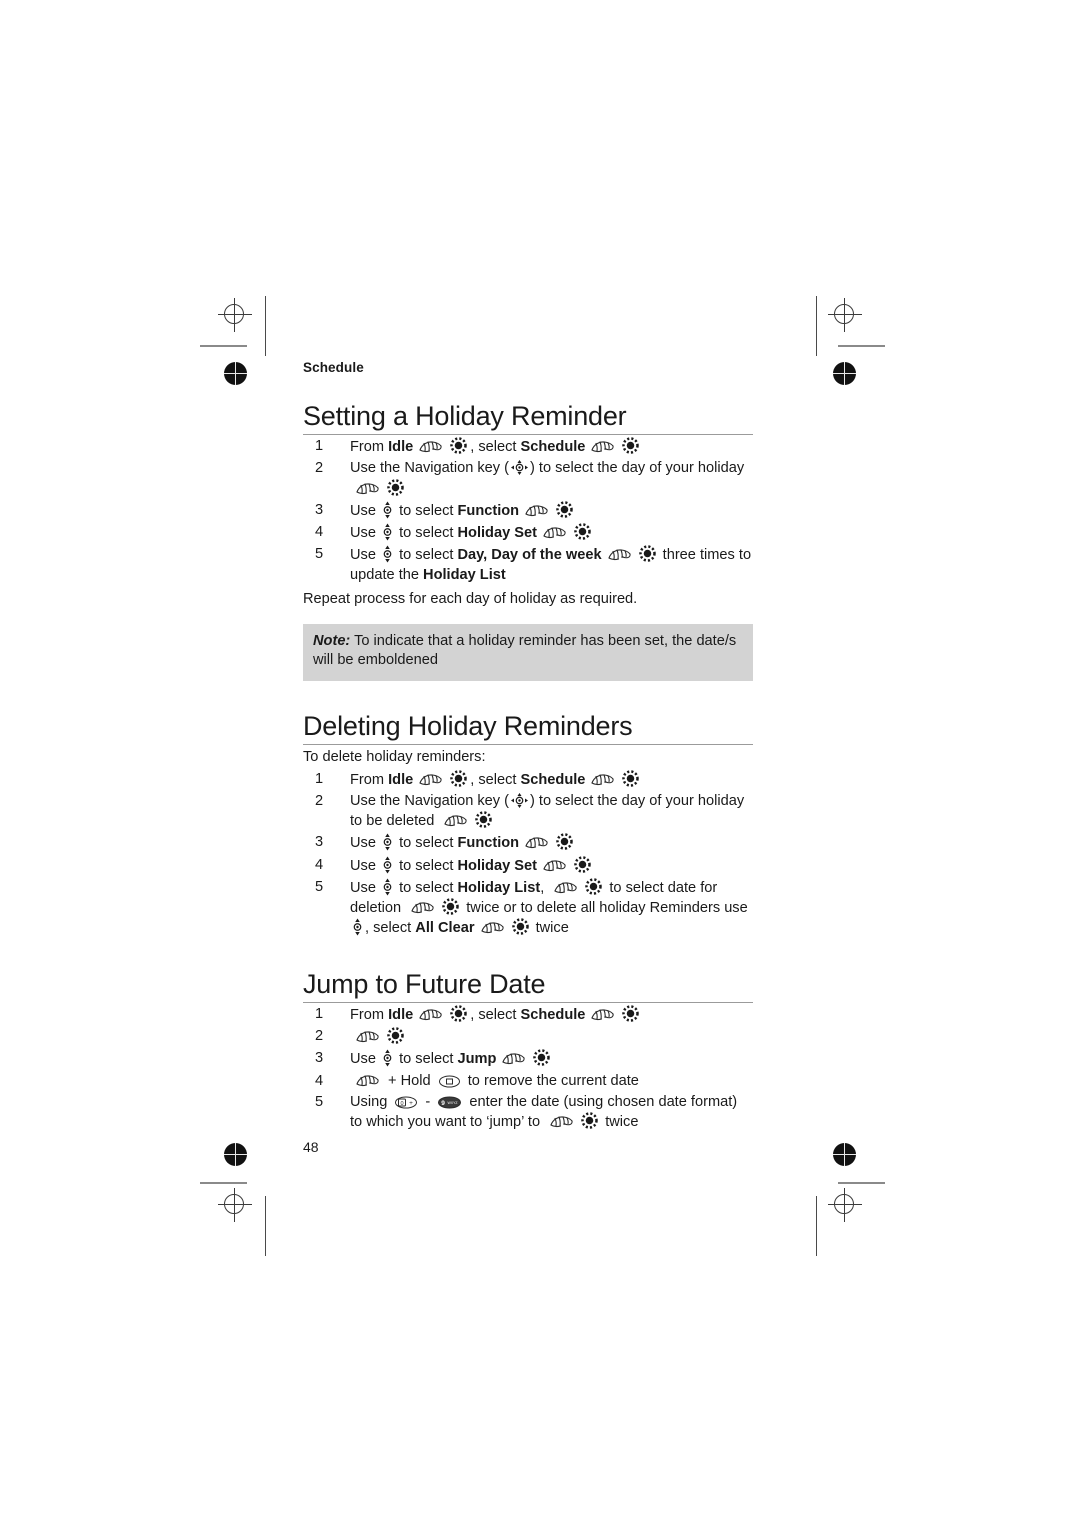 Image resolution: width=1080 pixels, height=1528 pixels. Describe the element at coordinates (551, 511) in the screenshot. I see `step-body: Use to select Function` at that location.